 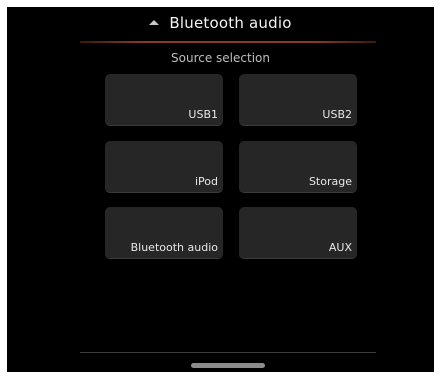 What do you see at coordinates (164, 233) in the screenshot?
I see `source-tile-bluetooth-audio: Bluetooth audio` at bounding box center [164, 233].